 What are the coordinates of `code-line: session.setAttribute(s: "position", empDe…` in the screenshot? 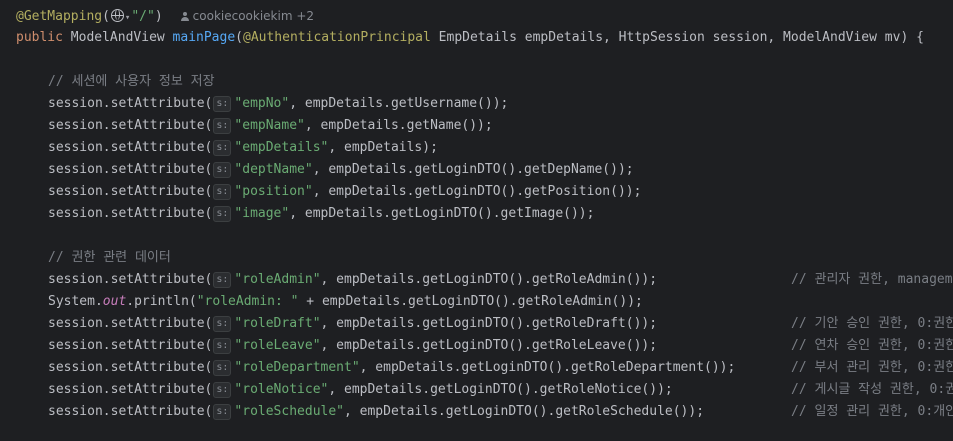 It's located at (328, 192).